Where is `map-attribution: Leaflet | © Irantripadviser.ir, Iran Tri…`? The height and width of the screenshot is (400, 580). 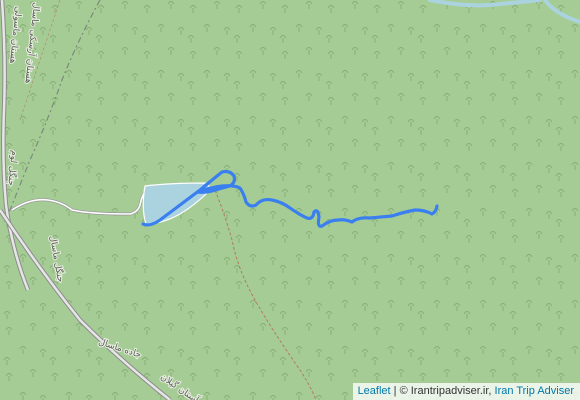 map-attribution: Leaflet | © Irantripadviser.ir, Iran Tri… is located at coordinates (466, 391).